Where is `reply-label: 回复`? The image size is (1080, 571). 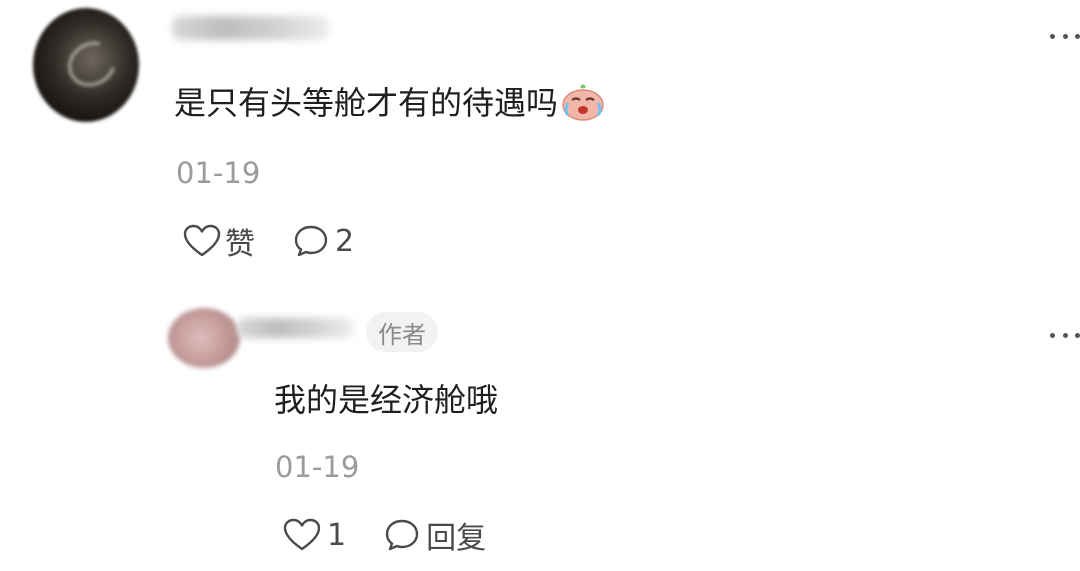
reply-label: 回复 is located at coordinates (456, 538).